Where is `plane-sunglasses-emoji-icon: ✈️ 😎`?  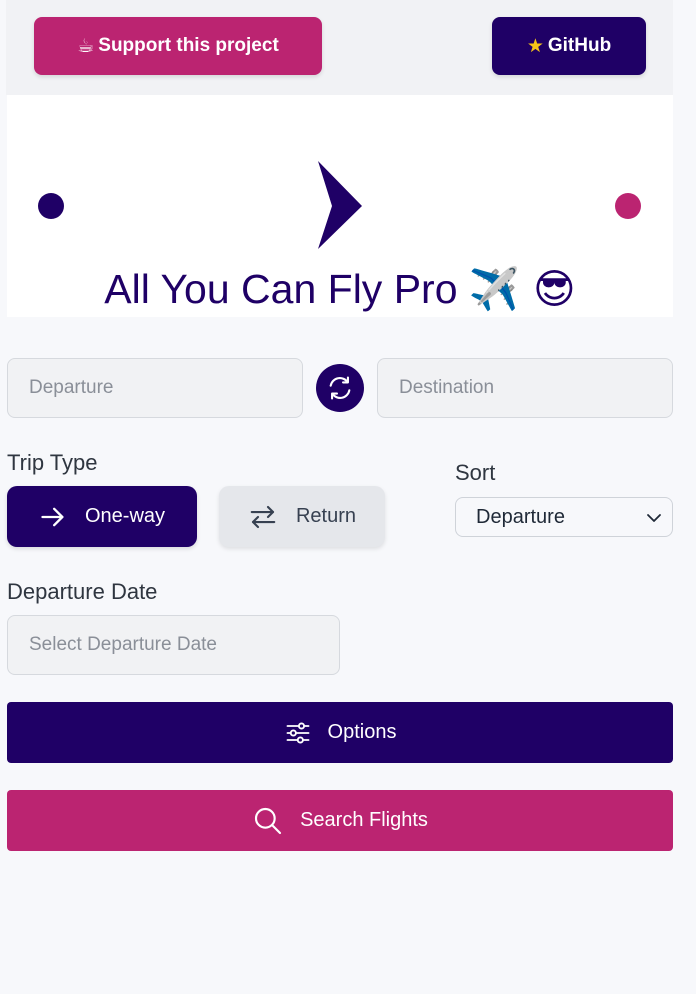 plane-sunglasses-emoji-icon: ✈️ 😎 is located at coordinates (522, 289).